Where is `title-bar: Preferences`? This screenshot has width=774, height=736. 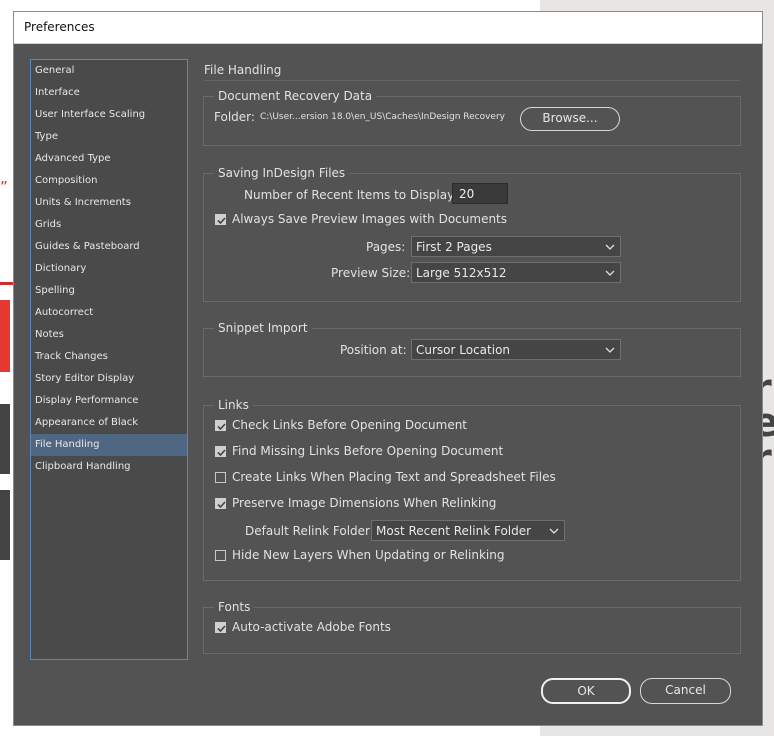 title-bar: Preferences is located at coordinates (388, 28).